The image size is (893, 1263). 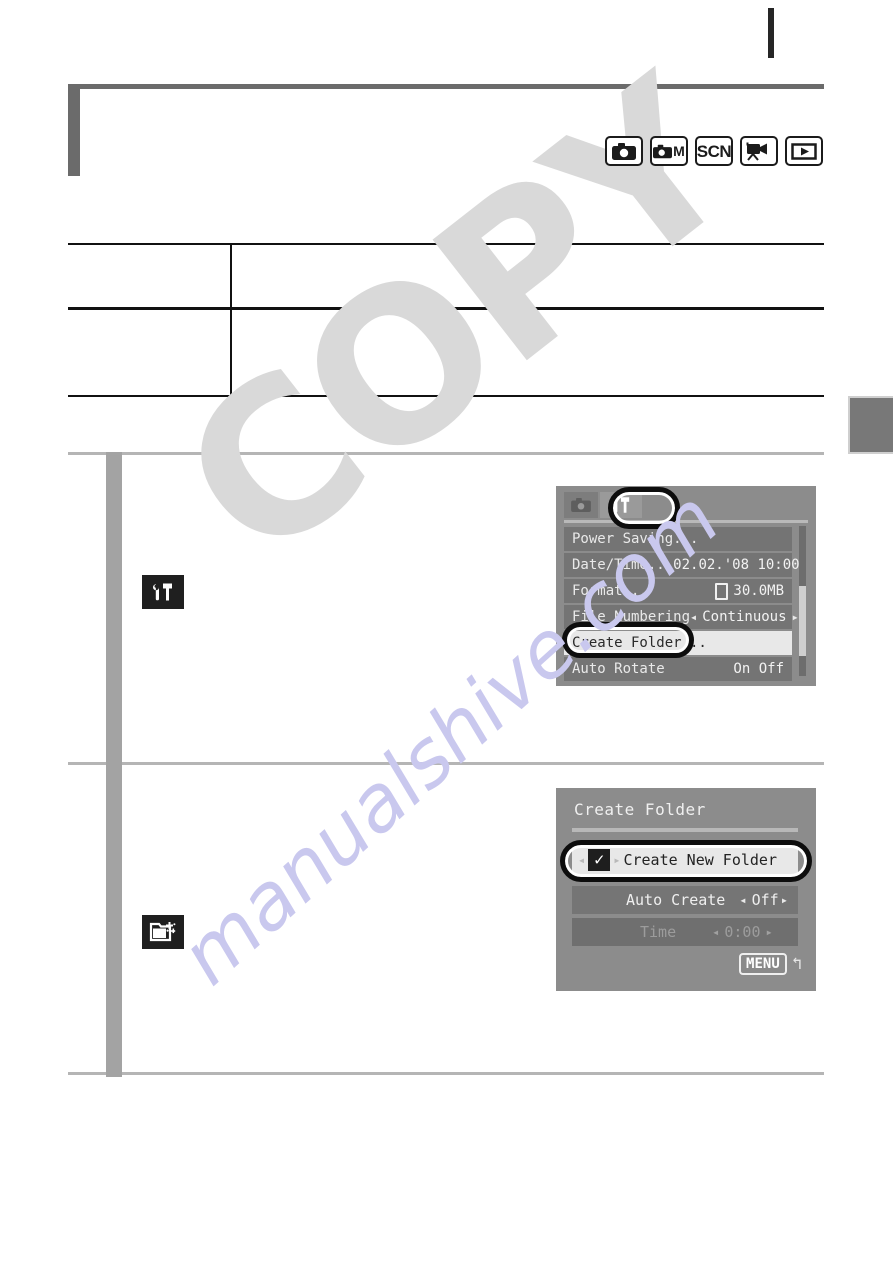 I want to click on header-side-bar, so click(x=74, y=130).